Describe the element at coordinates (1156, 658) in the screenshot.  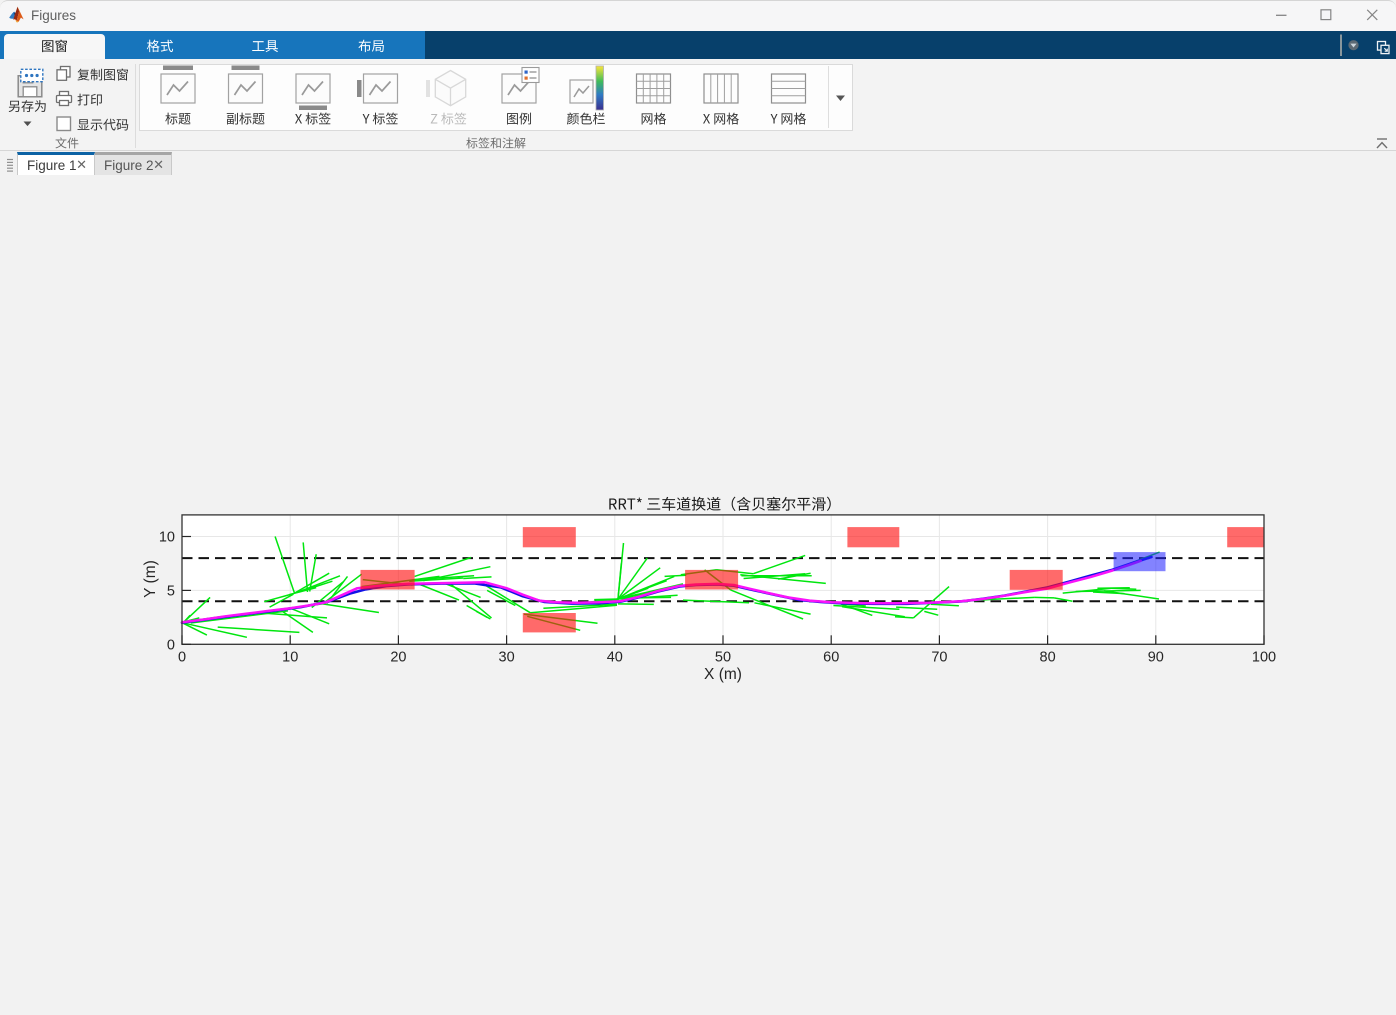
I see `svg-text: 90` at that location.